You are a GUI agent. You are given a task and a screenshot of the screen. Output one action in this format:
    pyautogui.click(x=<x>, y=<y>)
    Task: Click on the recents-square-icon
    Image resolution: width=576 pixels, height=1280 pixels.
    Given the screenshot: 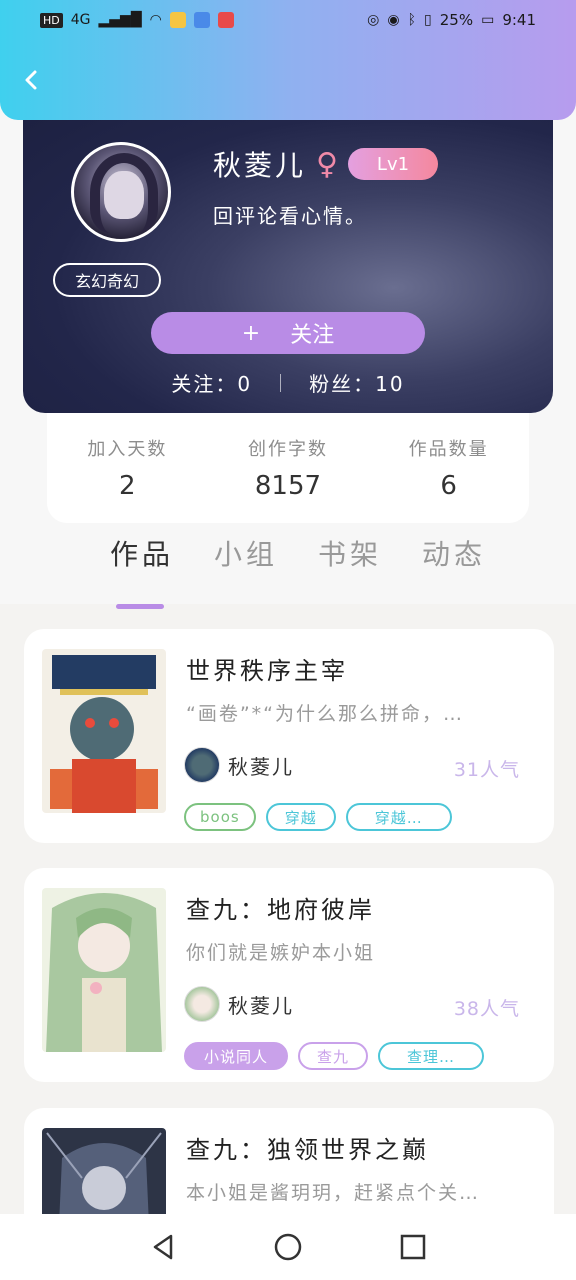 What is the action you would take?
    pyautogui.click(x=413, y=1247)
    